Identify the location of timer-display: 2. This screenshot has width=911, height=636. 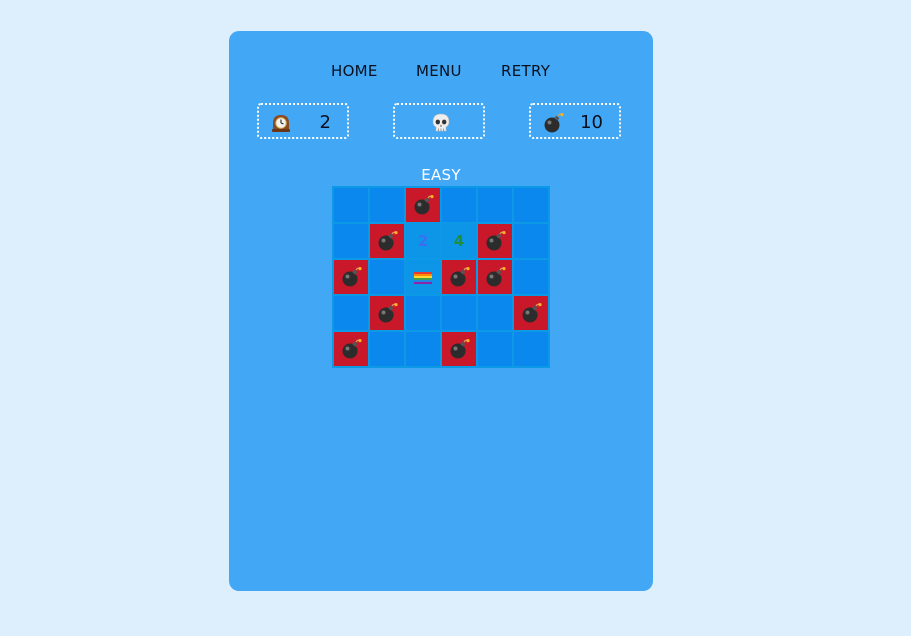
(303, 121).